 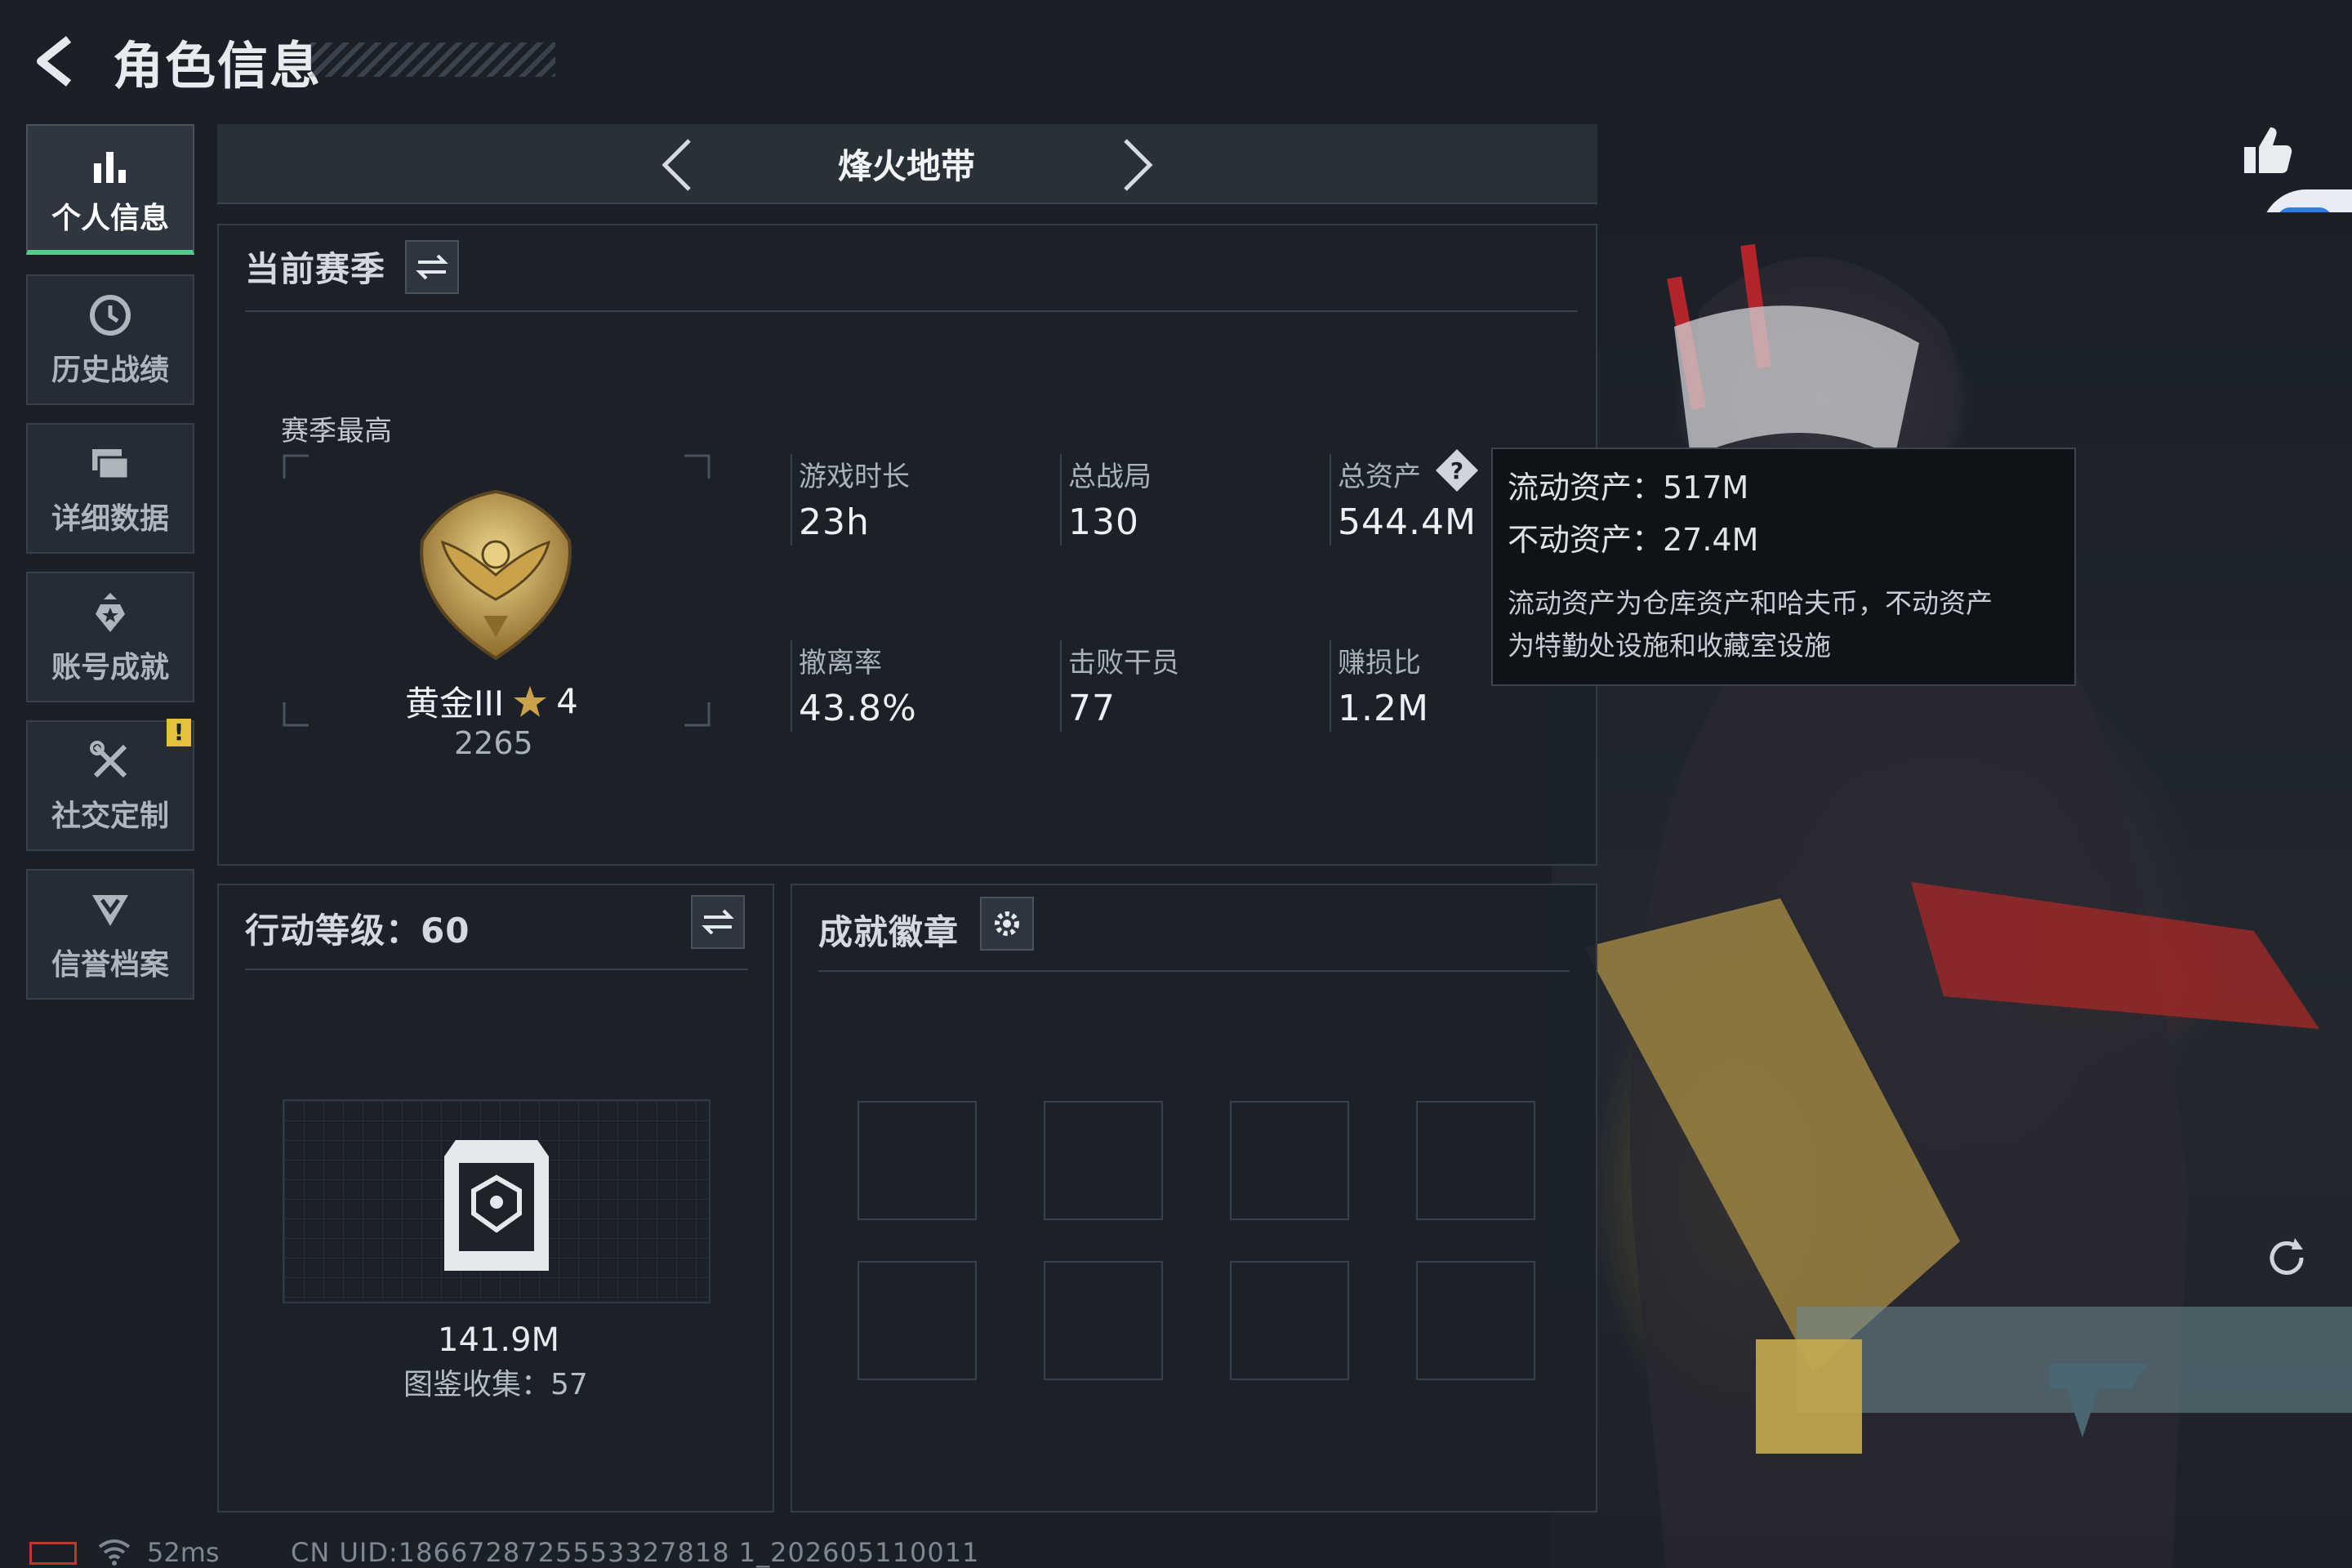 What do you see at coordinates (1379, 663) in the screenshot?
I see `stat-label-profit-loss-ratio: 赚损比` at bounding box center [1379, 663].